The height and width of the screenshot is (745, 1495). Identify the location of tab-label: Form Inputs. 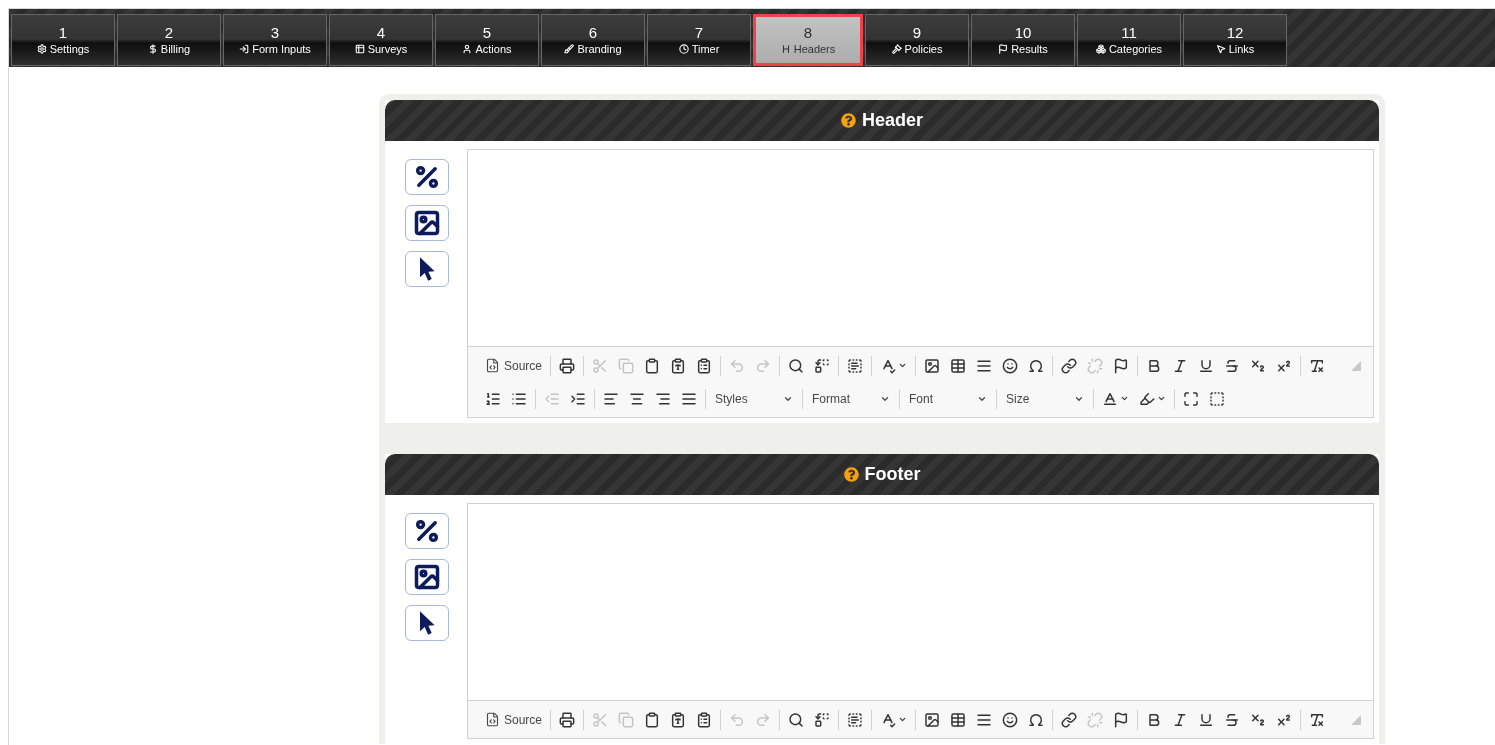
(281, 49).